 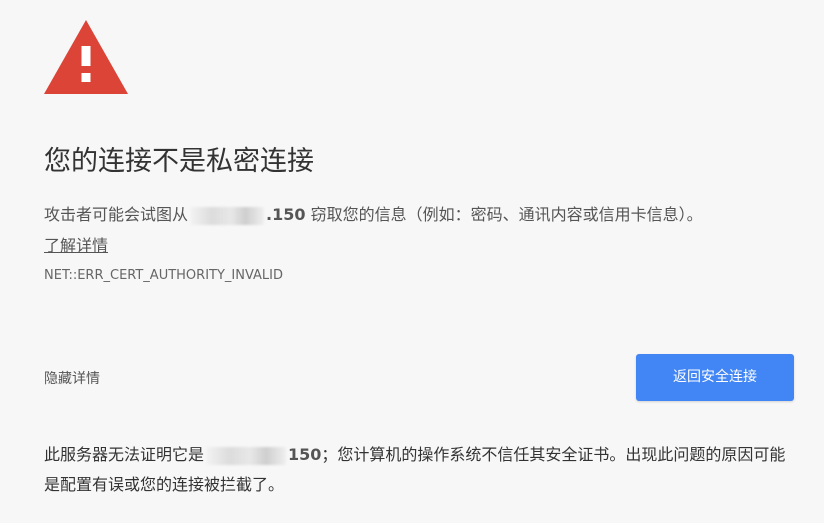 I want to click on message-text-after: 窃取您的信息（例如：密码、通讯内容或信用卡信息）。, so click(x=504, y=214).